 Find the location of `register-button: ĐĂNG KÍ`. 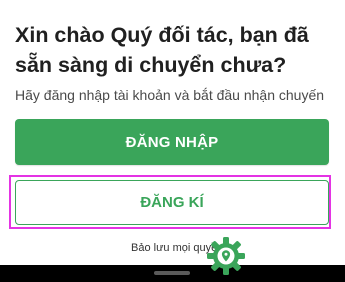

register-button: ĐĂNG KÍ is located at coordinates (172, 202).